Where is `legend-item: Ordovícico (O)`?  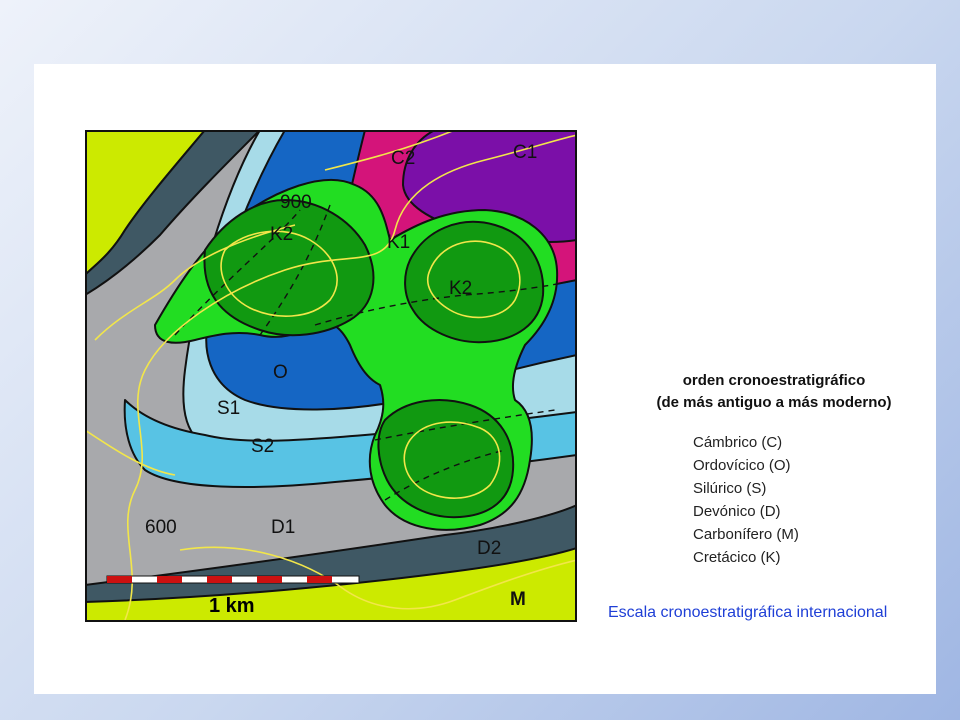 legend-item: Ordovícico (O) is located at coordinates (742, 465).